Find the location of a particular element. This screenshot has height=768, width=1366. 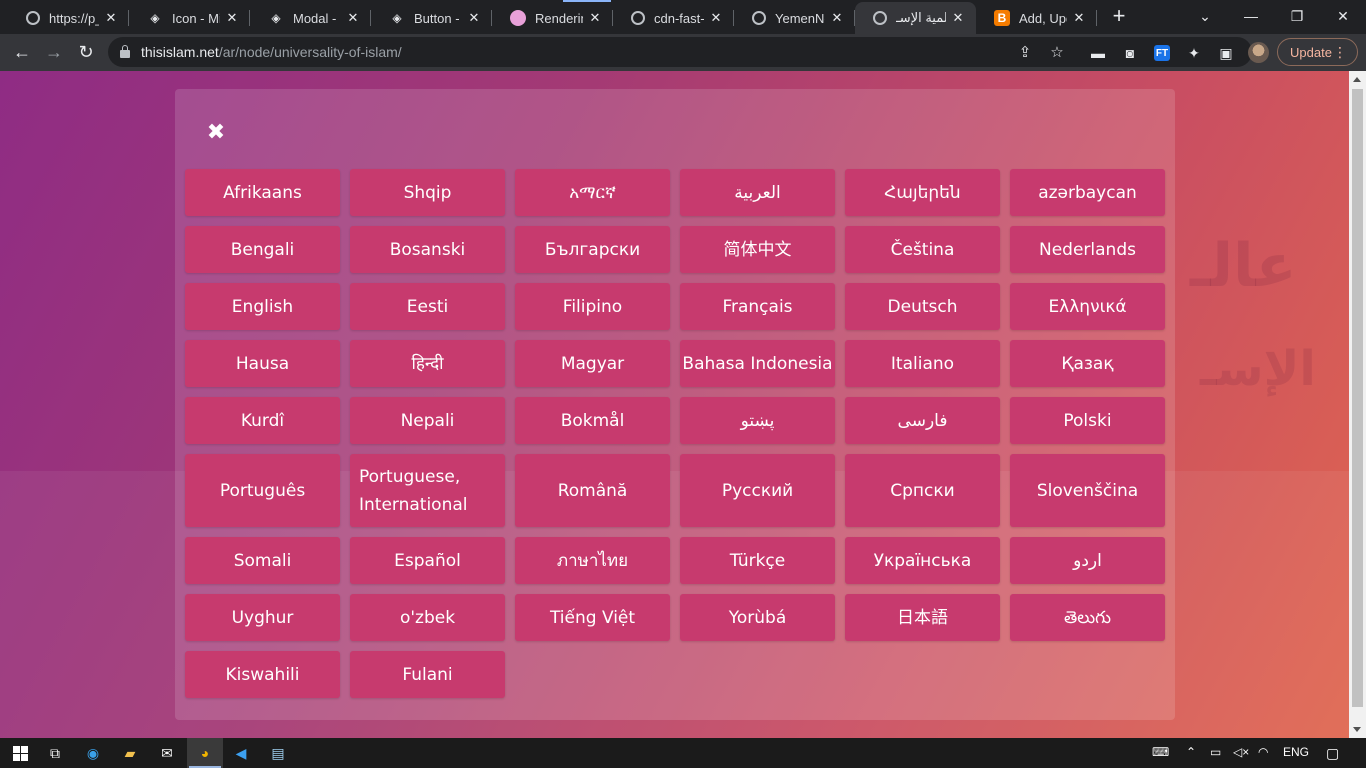

language-button: አማርኛ is located at coordinates (592, 192).